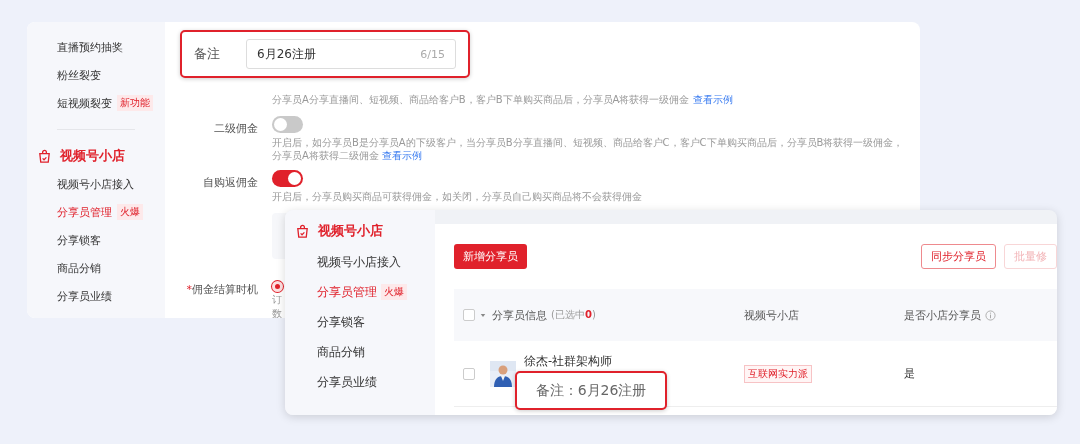 This screenshot has width=1080, height=444. Describe the element at coordinates (277, 300) in the screenshot. I see `hint-text: 订` at that location.